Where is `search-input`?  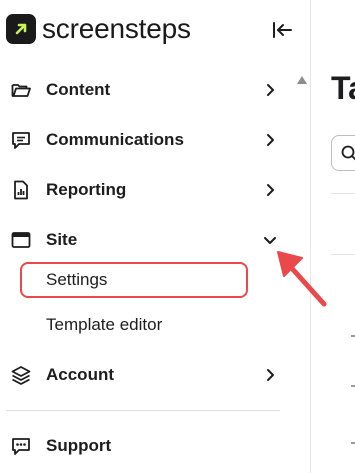 search-input is located at coordinates (343, 153).